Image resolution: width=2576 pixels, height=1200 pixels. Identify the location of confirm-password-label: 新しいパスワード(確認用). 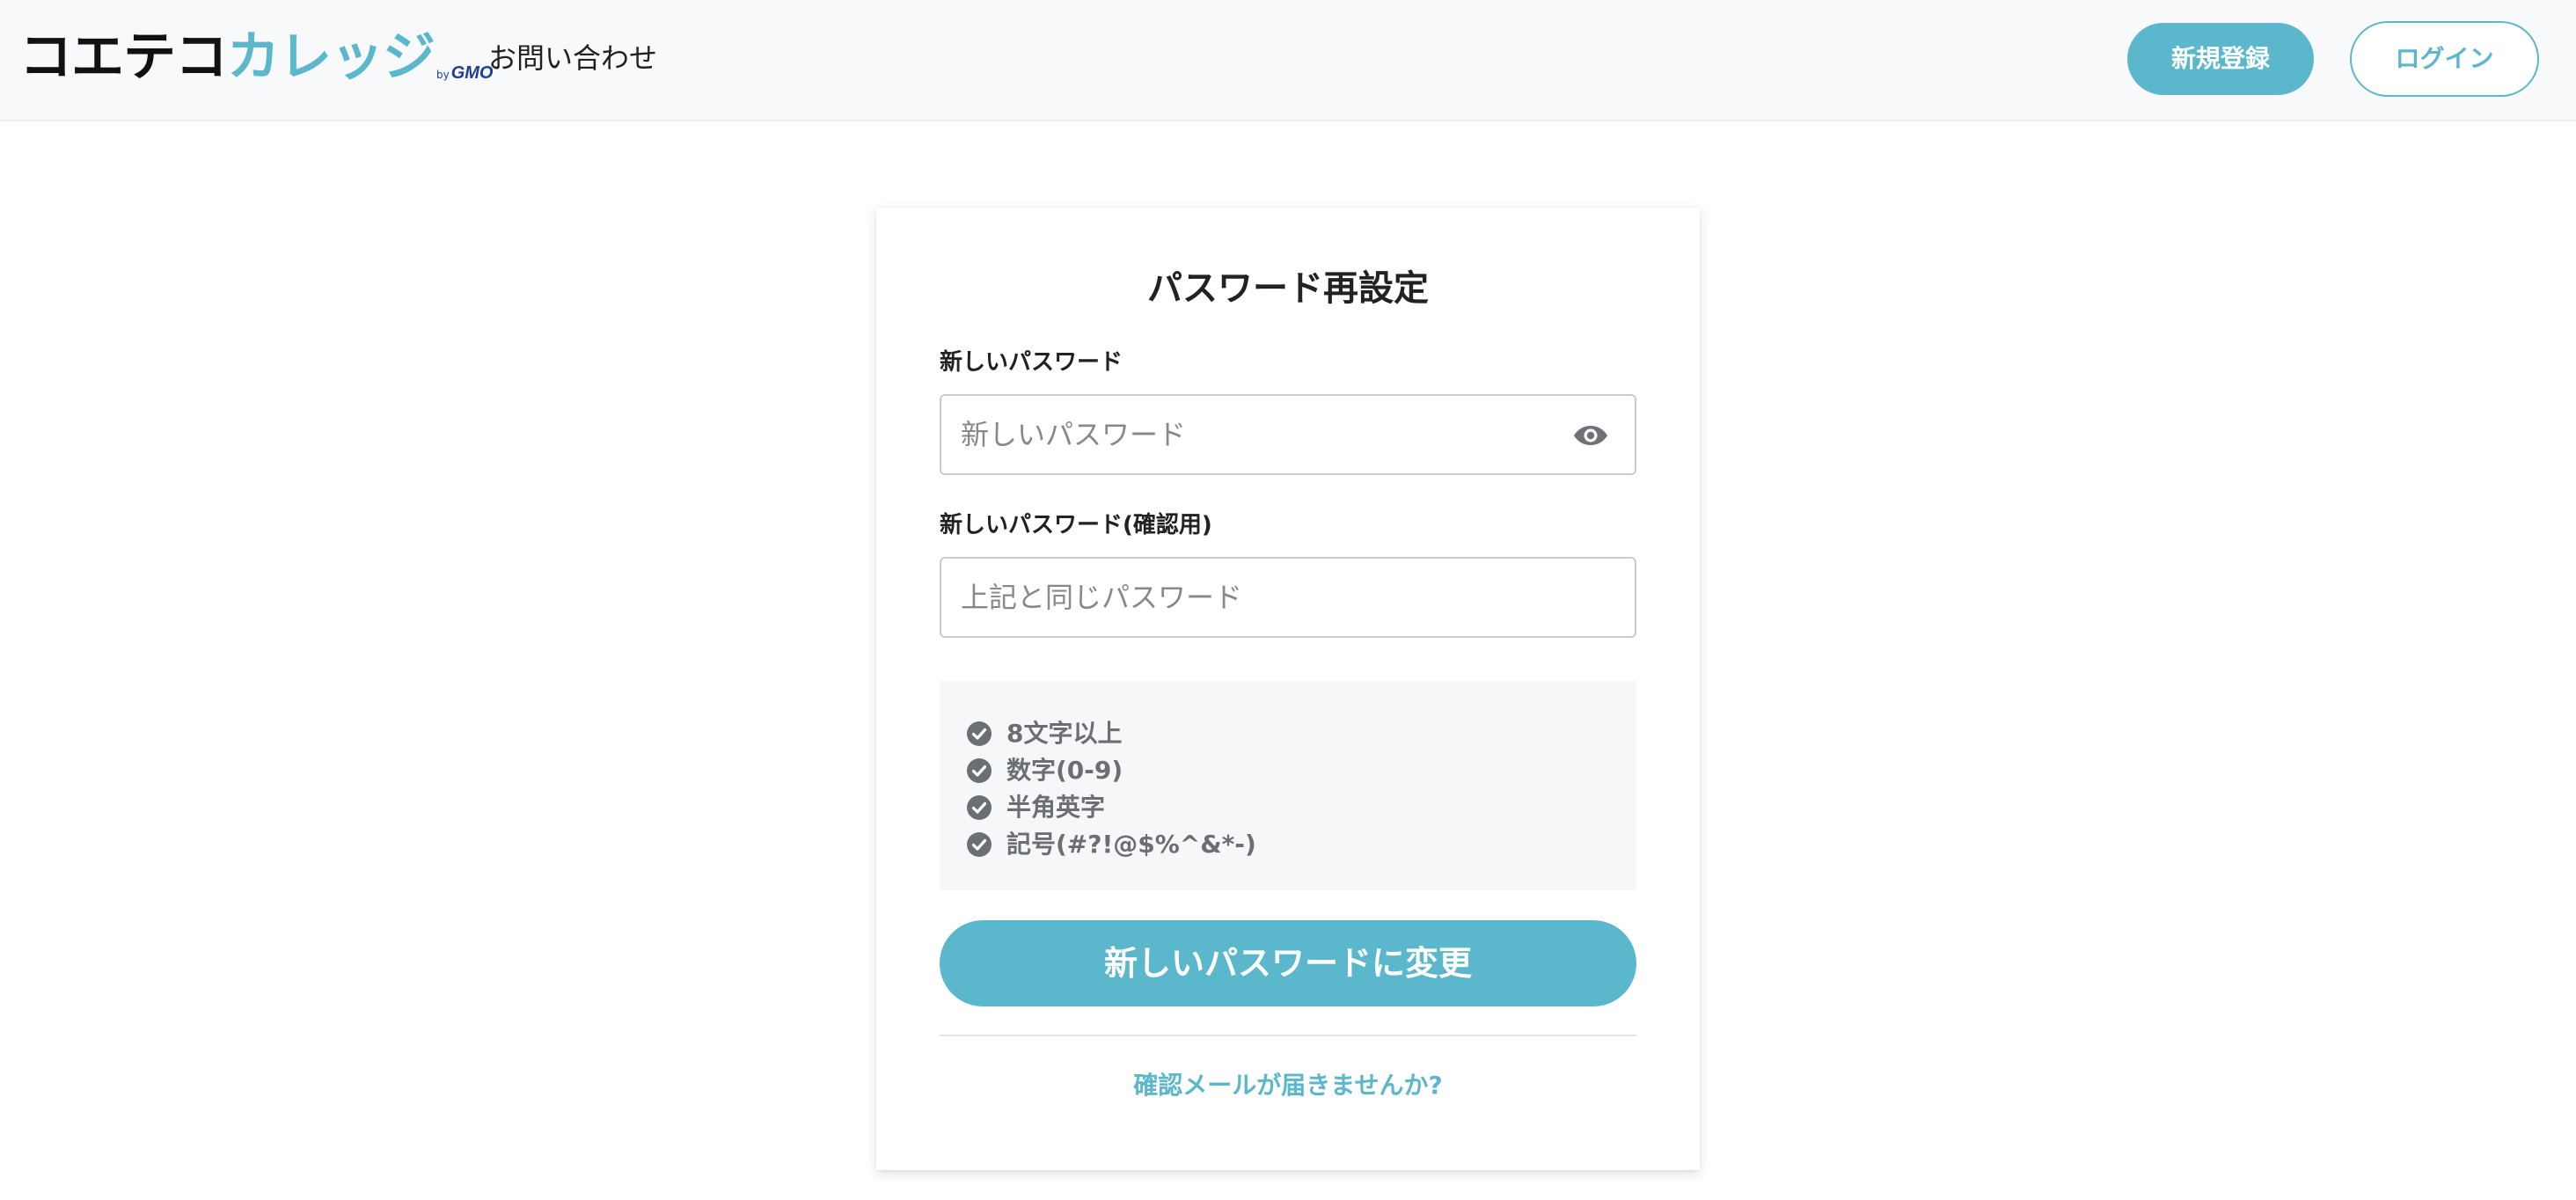
(1076, 525).